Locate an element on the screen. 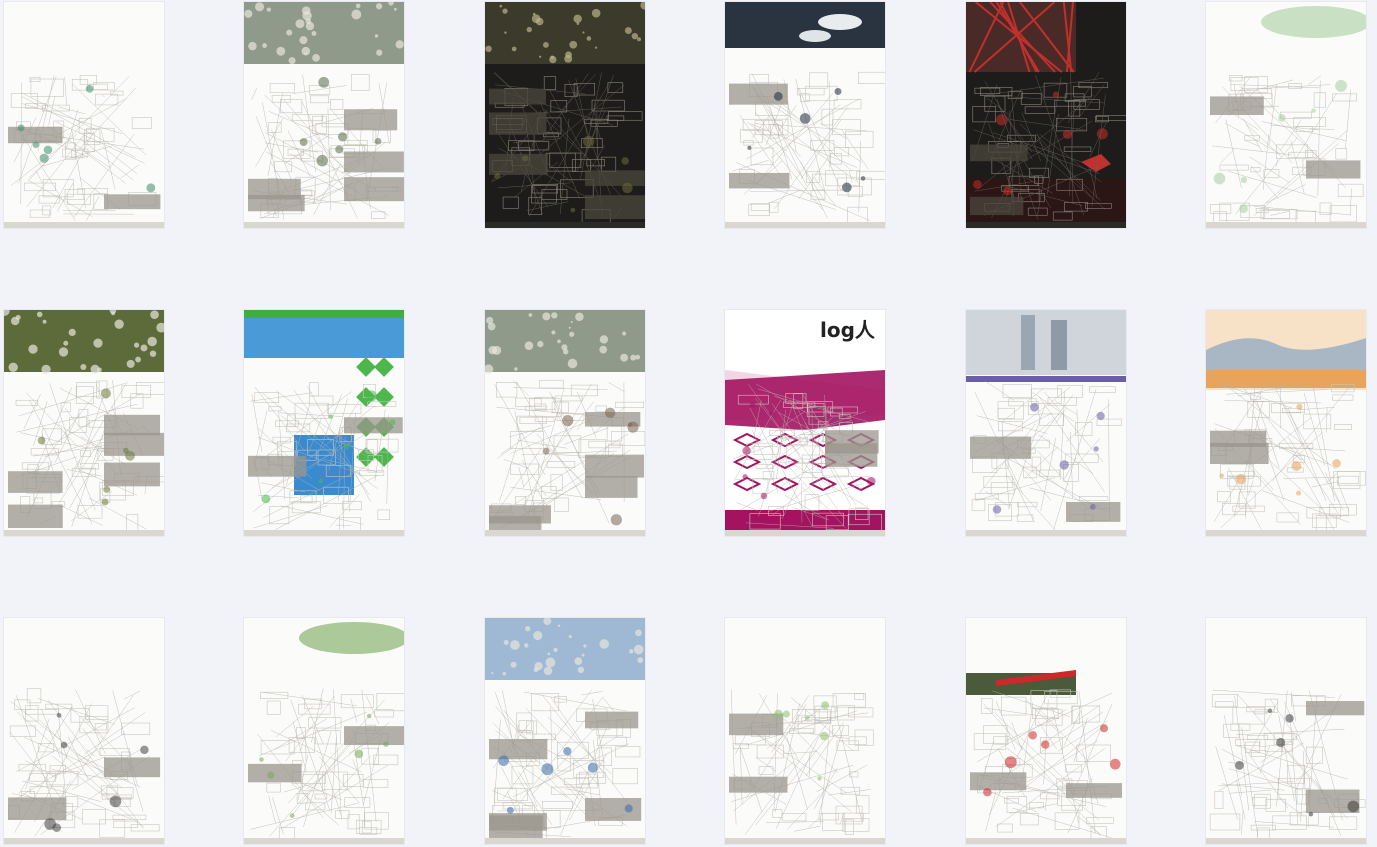 Image resolution: width=1377 pixels, height=847 pixels. poster-hillside-campus is located at coordinates (324, 115).